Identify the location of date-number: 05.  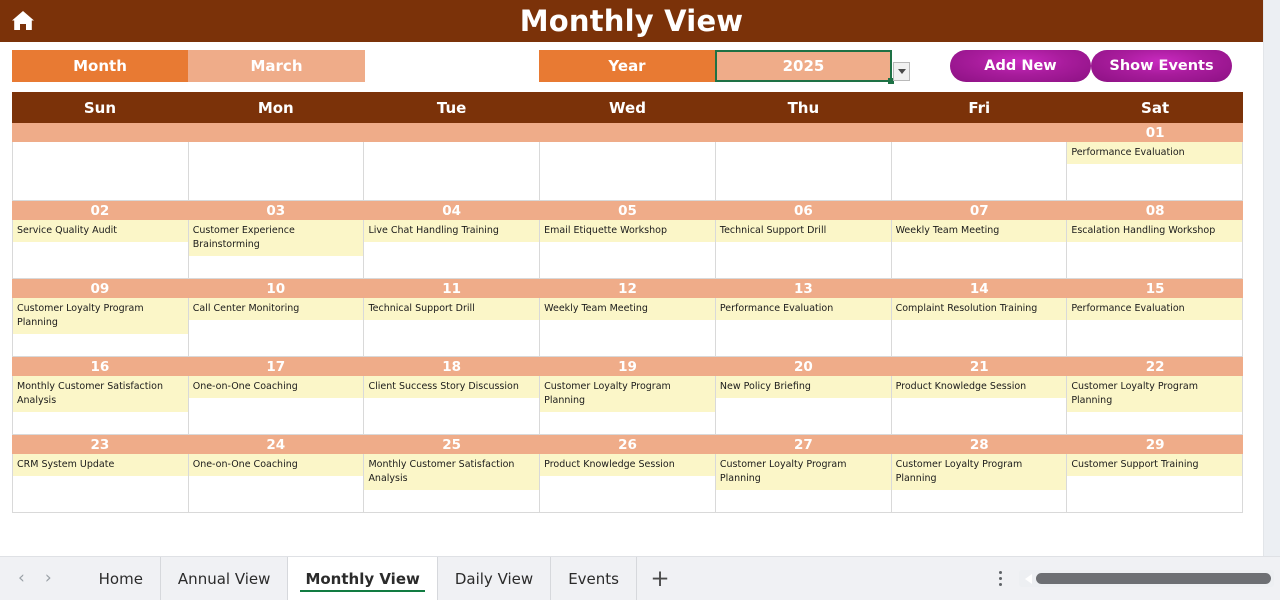
(628, 210).